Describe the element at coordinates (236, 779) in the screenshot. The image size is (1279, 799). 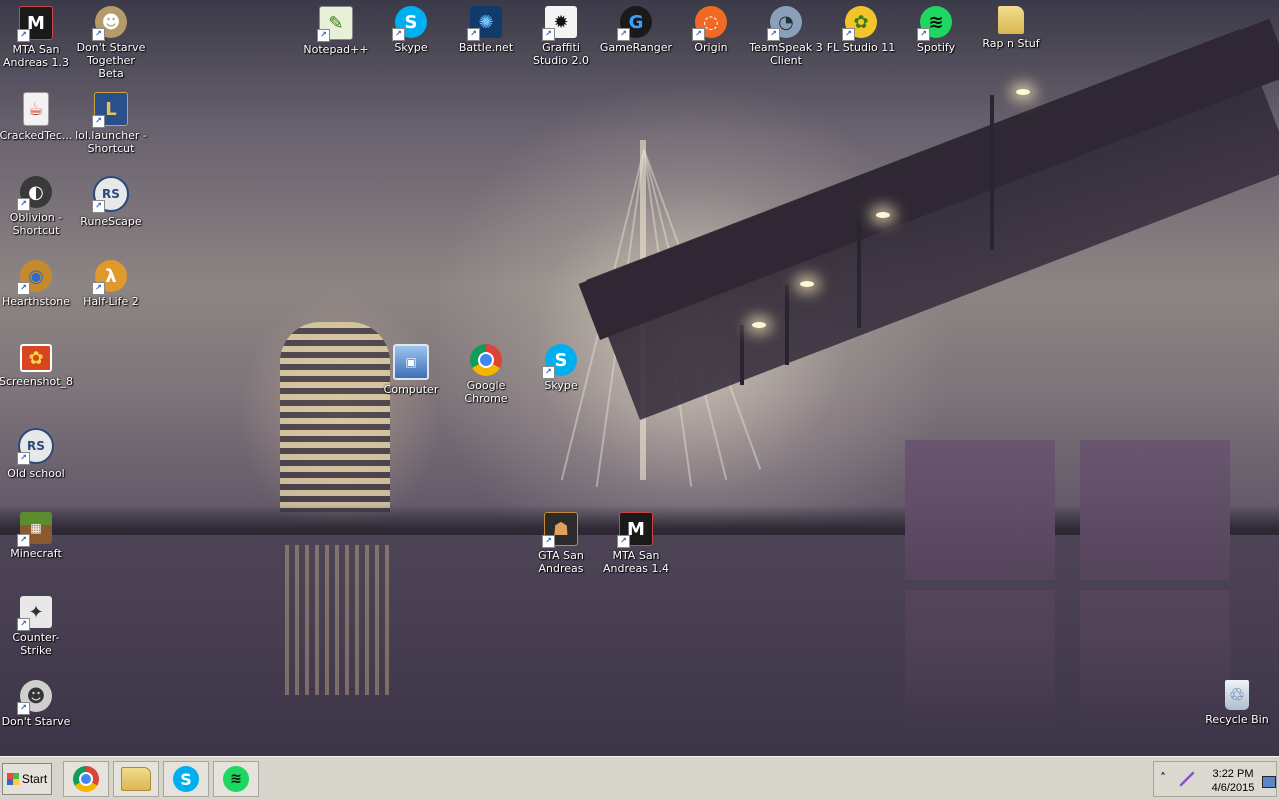
I see `taskbar-pin-spotify: ≋` at that location.